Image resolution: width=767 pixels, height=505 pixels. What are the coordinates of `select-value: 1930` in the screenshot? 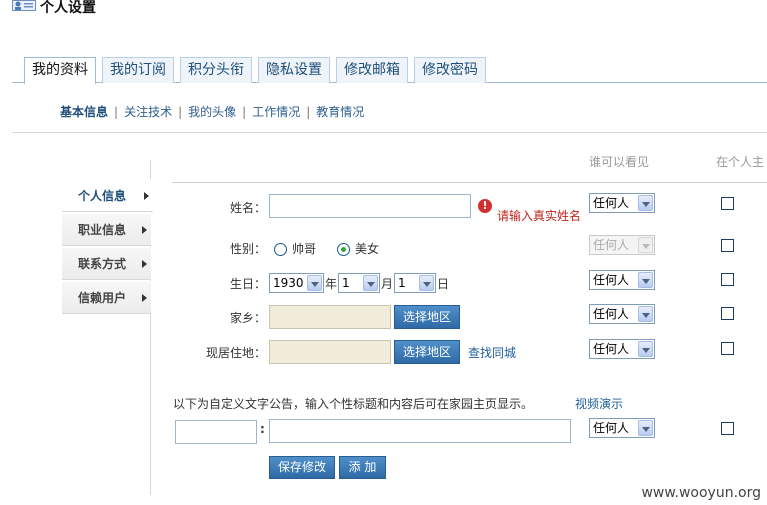 It's located at (288, 283).